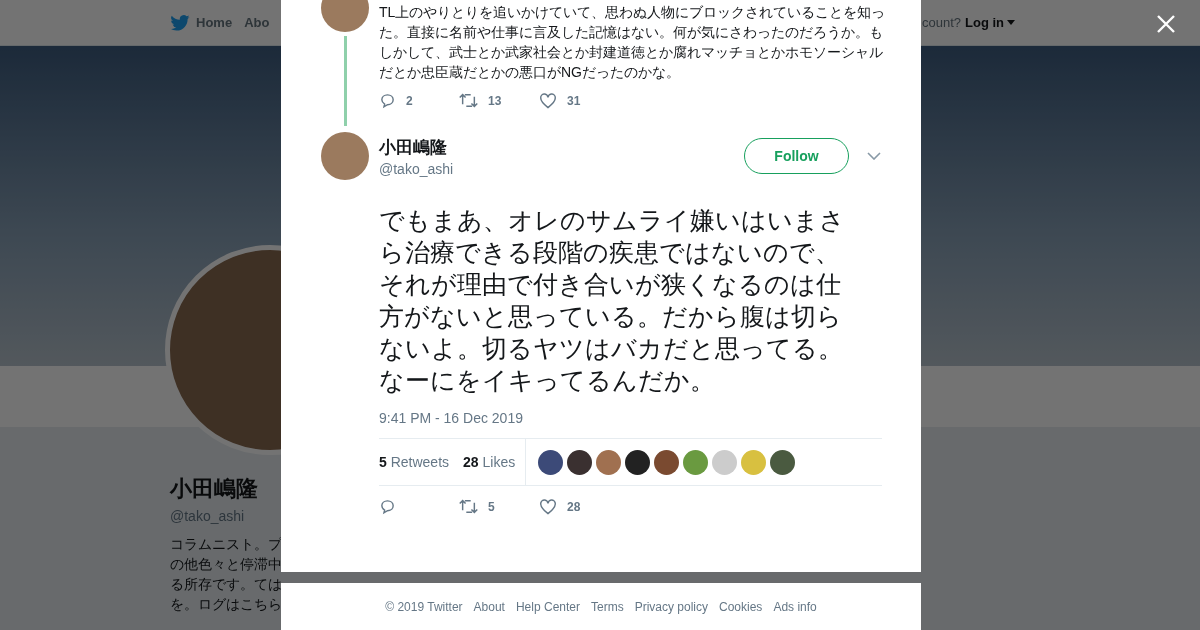  What do you see at coordinates (201, 22) in the screenshot?
I see `nav-link: Home` at bounding box center [201, 22].